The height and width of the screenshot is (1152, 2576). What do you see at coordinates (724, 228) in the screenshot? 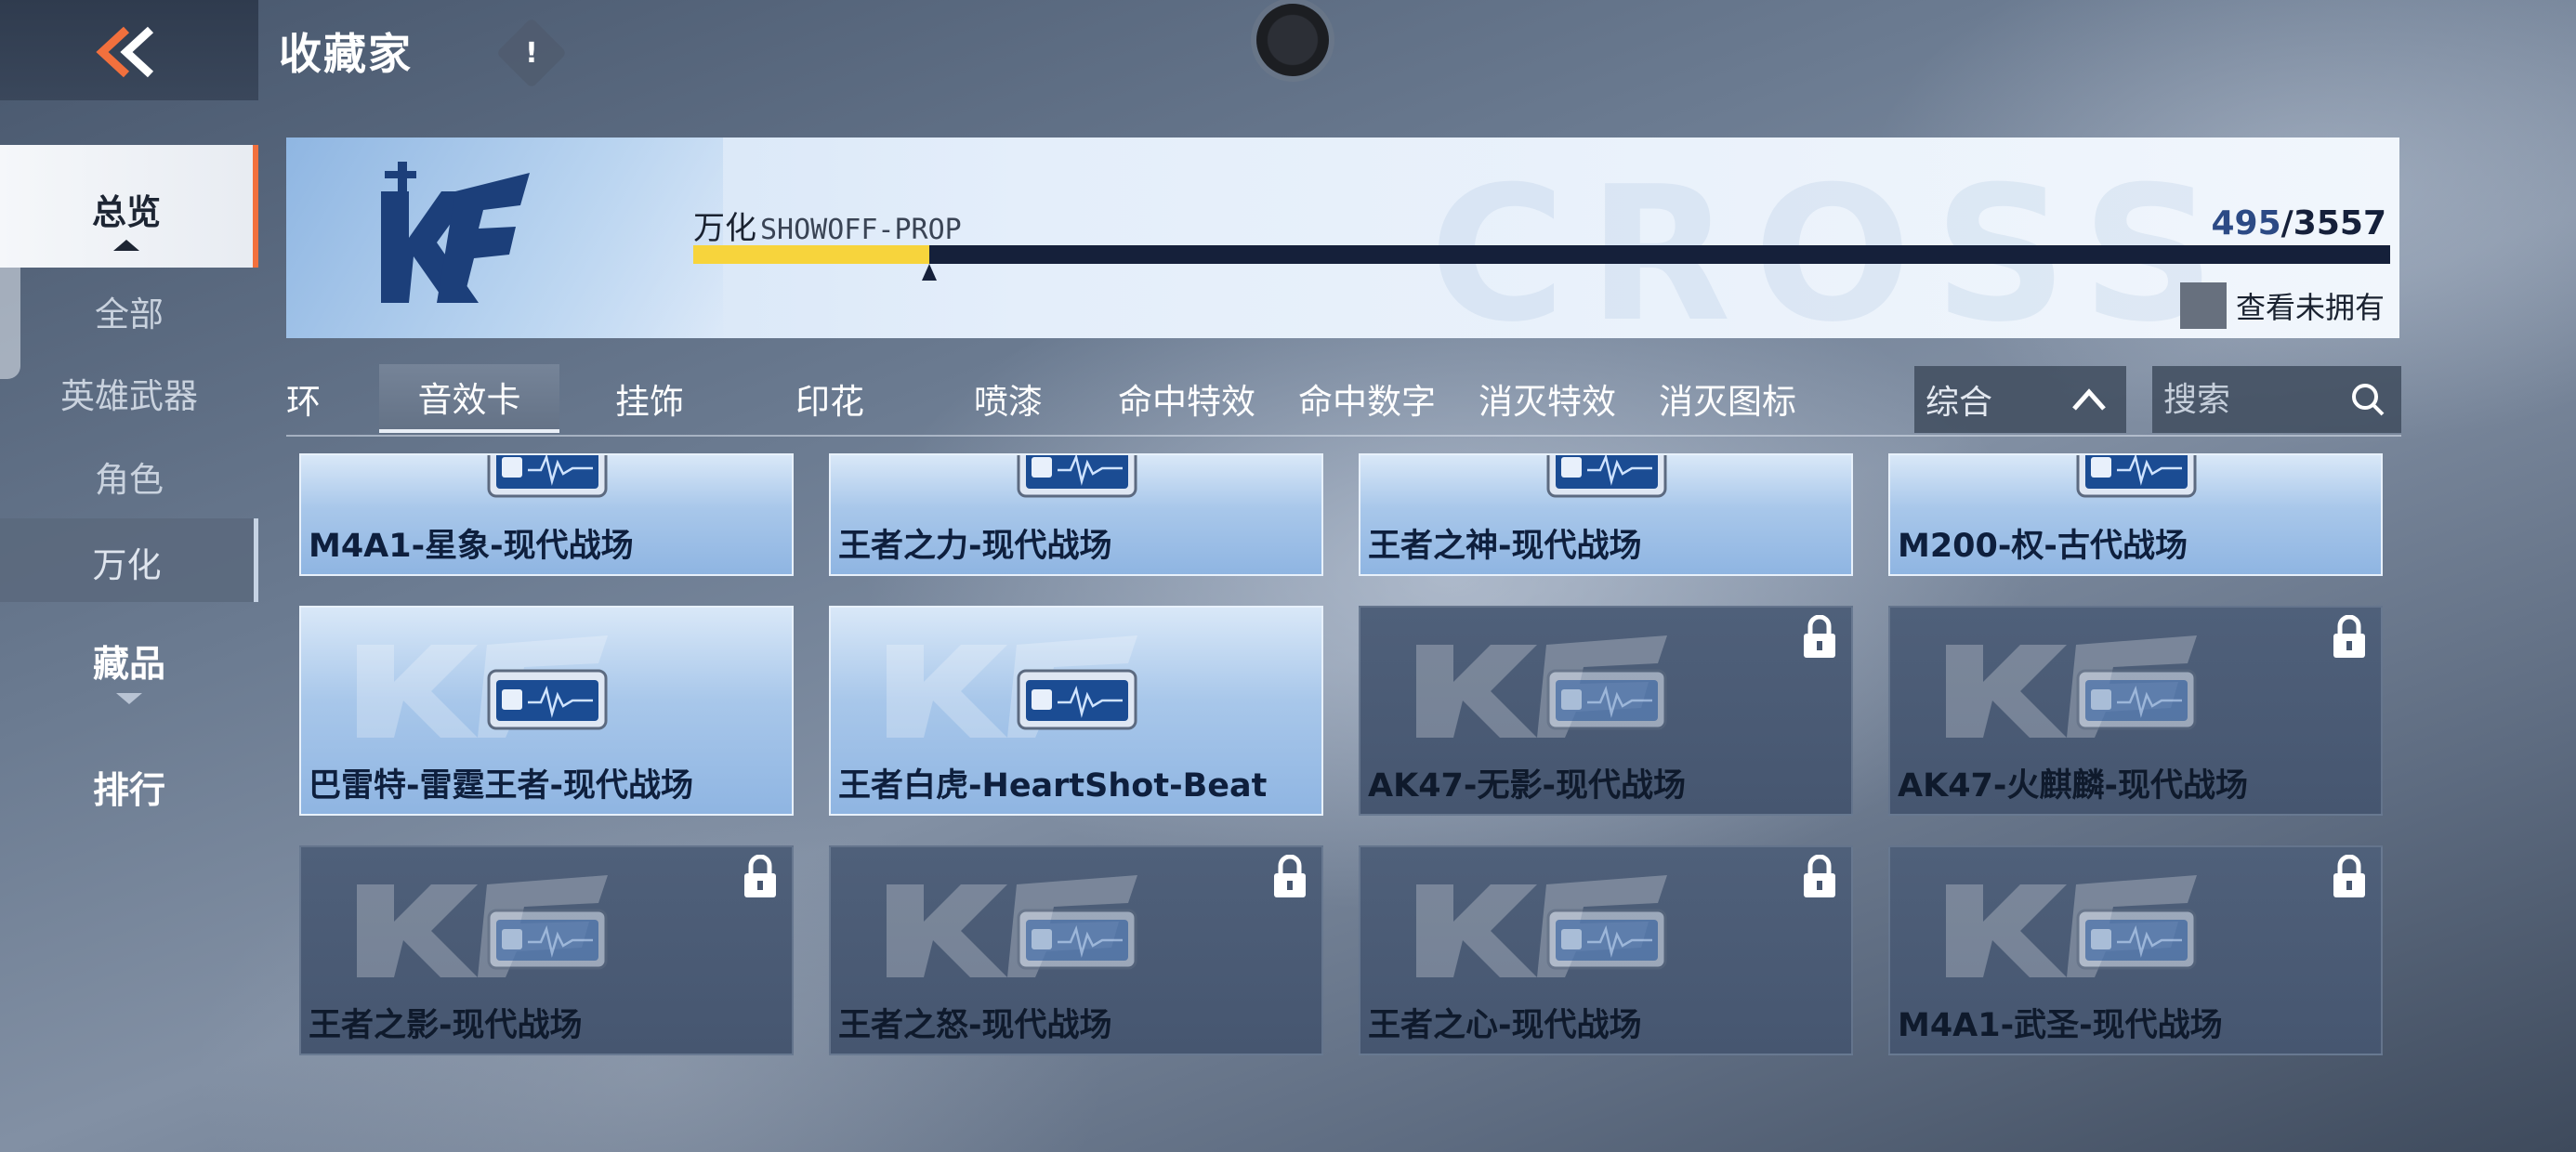
I see `progress-category: 万化` at bounding box center [724, 228].